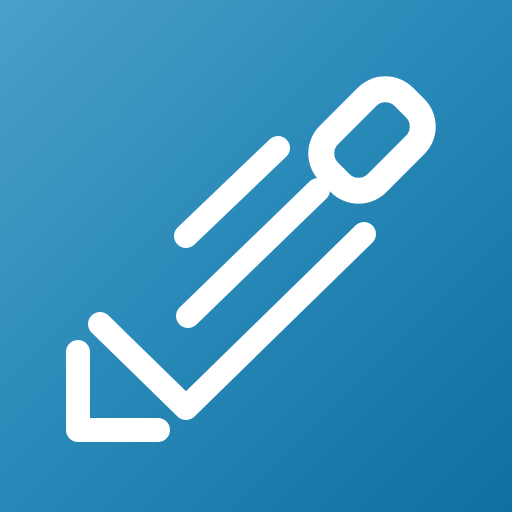 The image size is (512, 512). What do you see at coordinates (232, 192) in the screenshot?
I see `pencil-stroke-short` at bounding box center [232, 192].